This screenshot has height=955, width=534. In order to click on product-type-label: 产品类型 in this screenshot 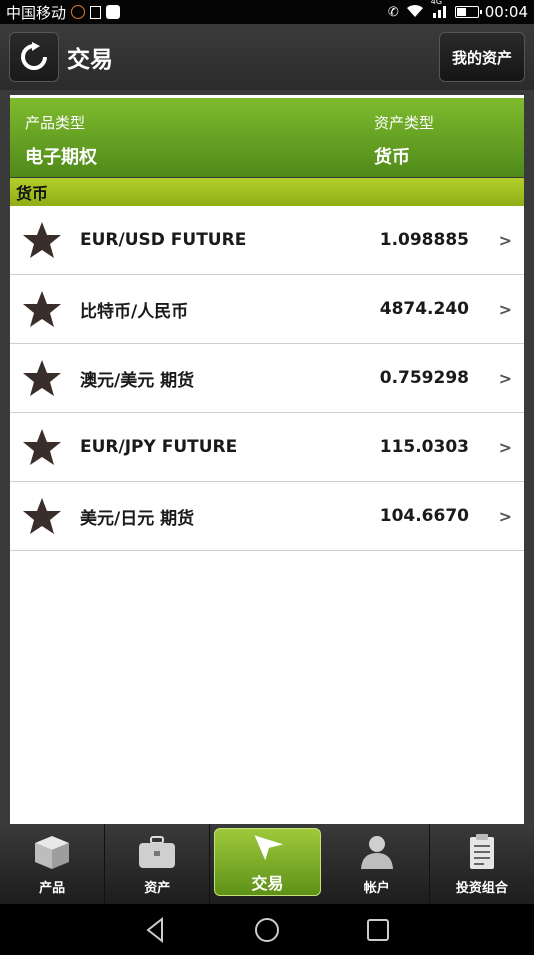, I will do `click(55, 123)`.